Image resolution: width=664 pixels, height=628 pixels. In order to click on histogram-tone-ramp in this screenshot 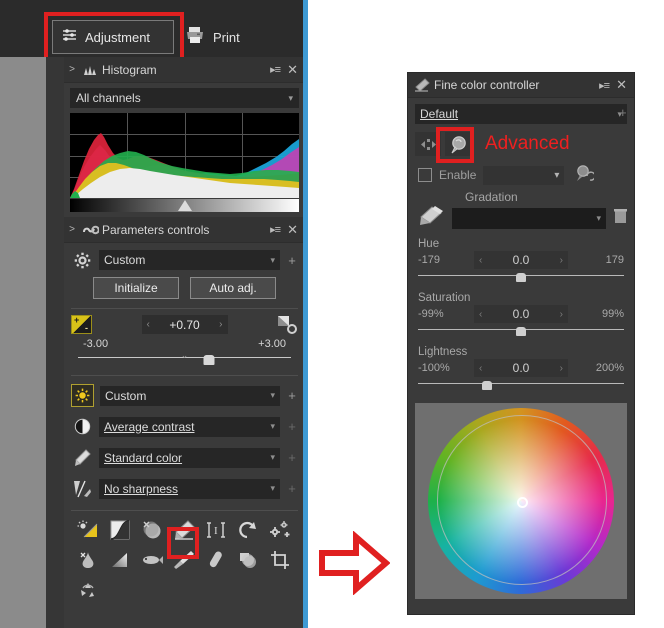, I will do `click(184, 205)`.